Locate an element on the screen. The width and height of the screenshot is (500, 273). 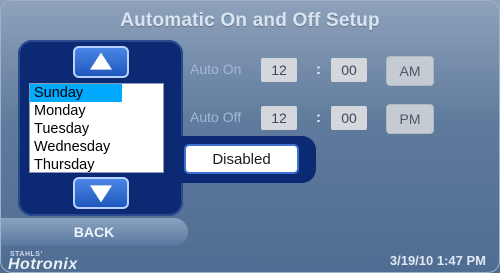
scroll-down-button is located at coordinates (101, 193).